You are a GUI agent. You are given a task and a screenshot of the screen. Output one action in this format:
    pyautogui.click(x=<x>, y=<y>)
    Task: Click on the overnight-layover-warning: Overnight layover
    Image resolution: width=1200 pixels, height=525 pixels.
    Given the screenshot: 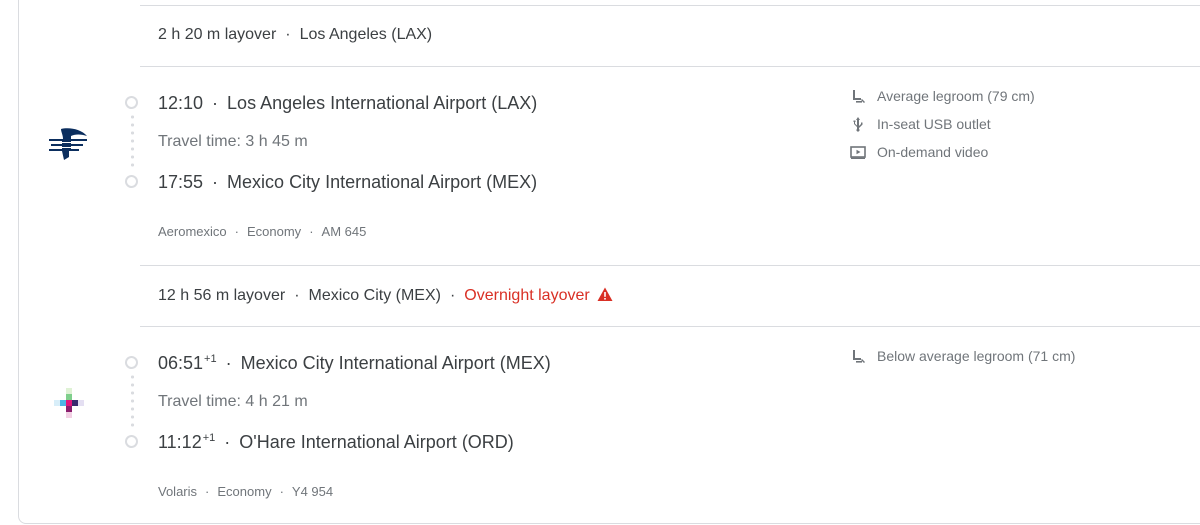 What is the action you would take?
    pyautogui.click(x=527, y=295)
    